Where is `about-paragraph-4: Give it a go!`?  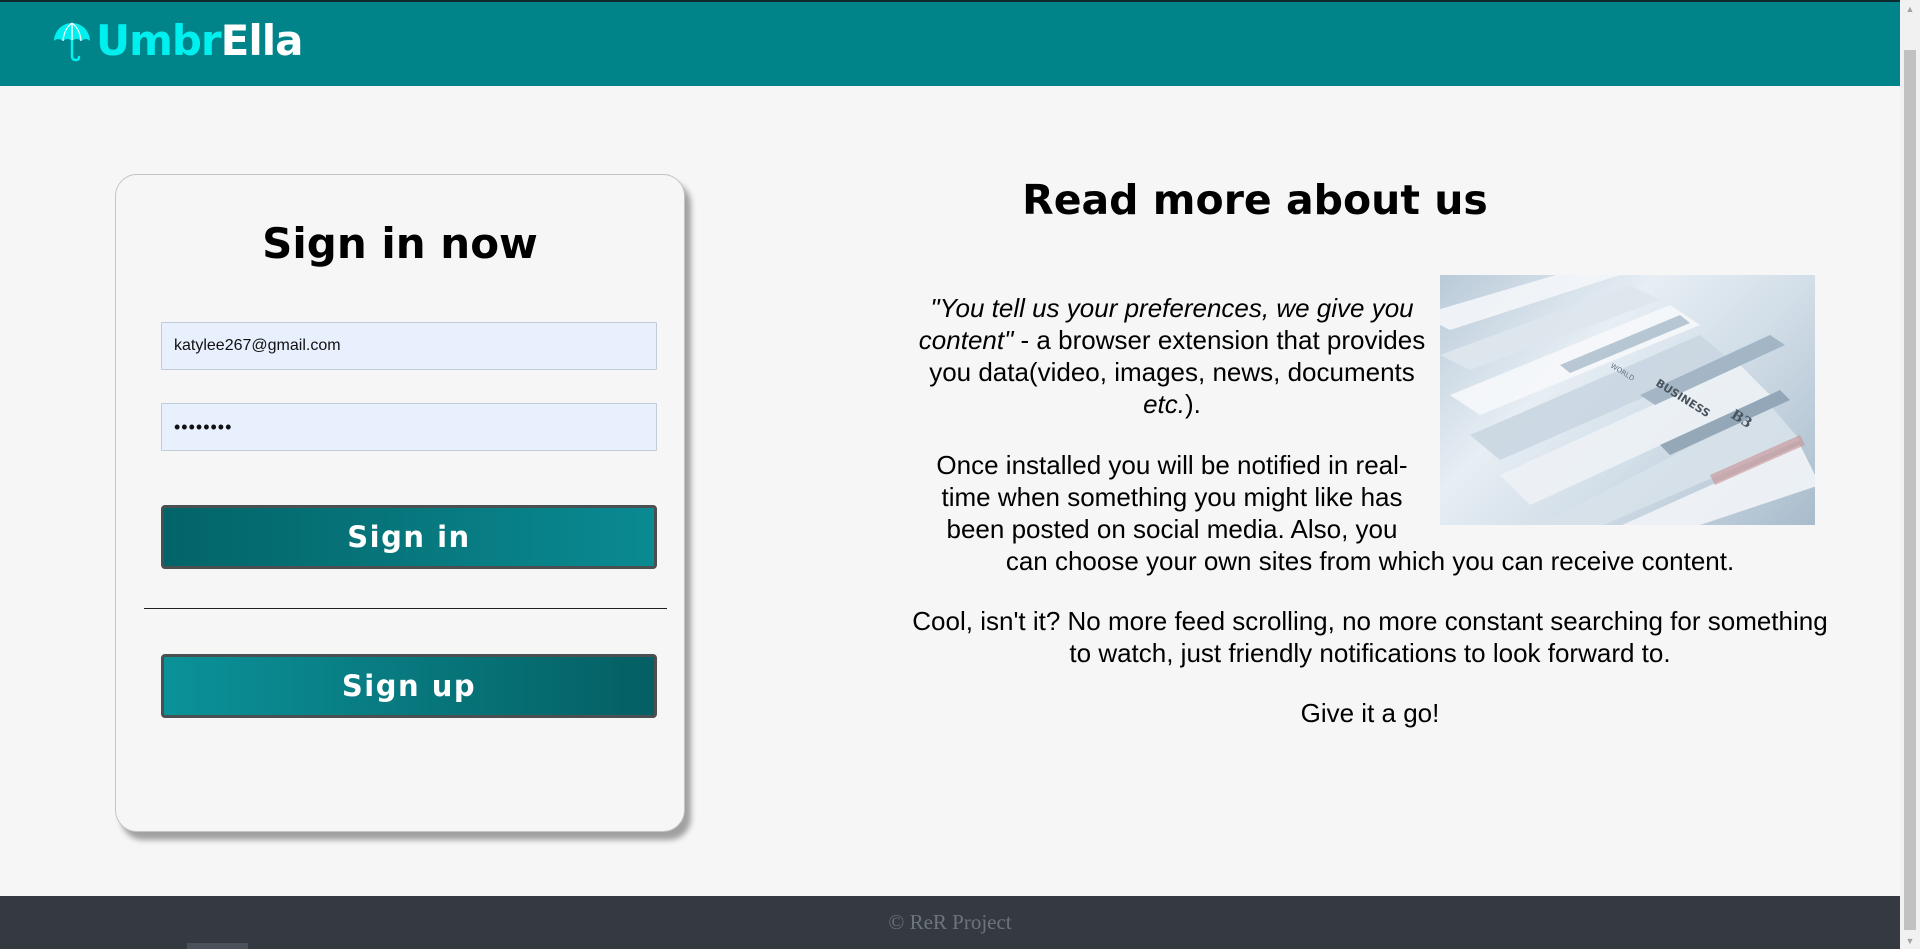
about-paragraph-4: Give it a go! is located at coordinates (1370, 713).